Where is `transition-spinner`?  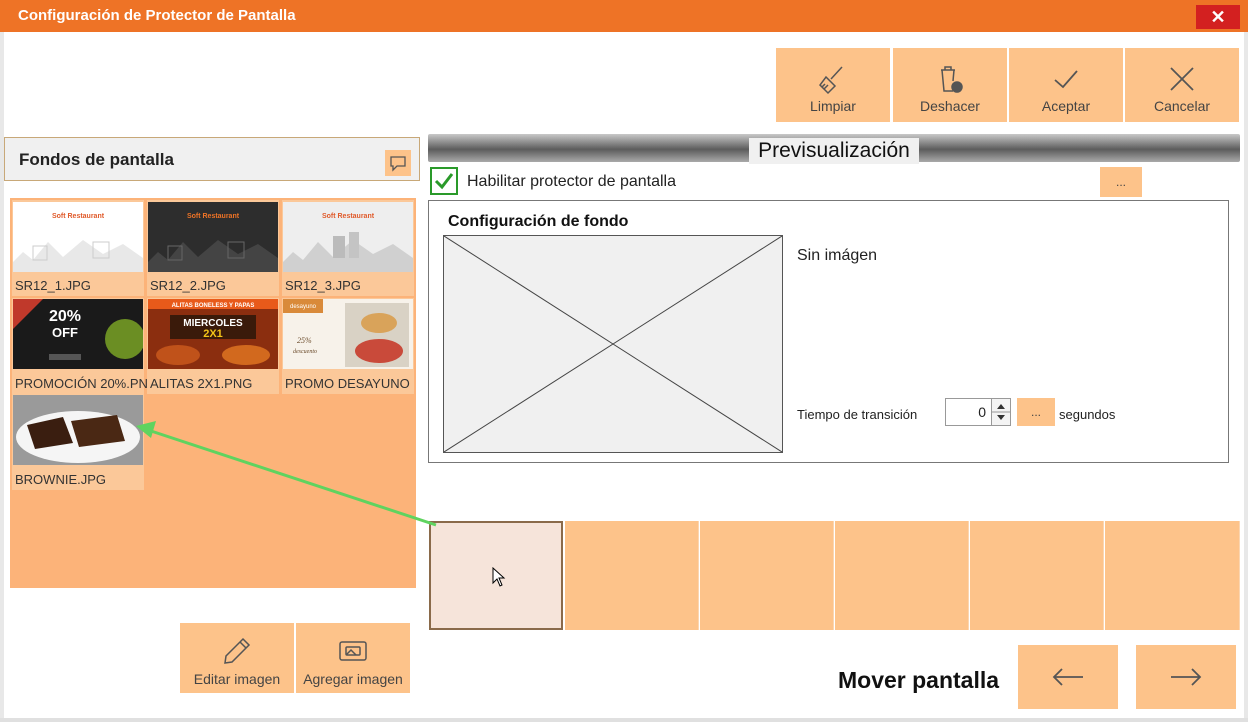
transition-spinner is located at coordinates (1001, 412).